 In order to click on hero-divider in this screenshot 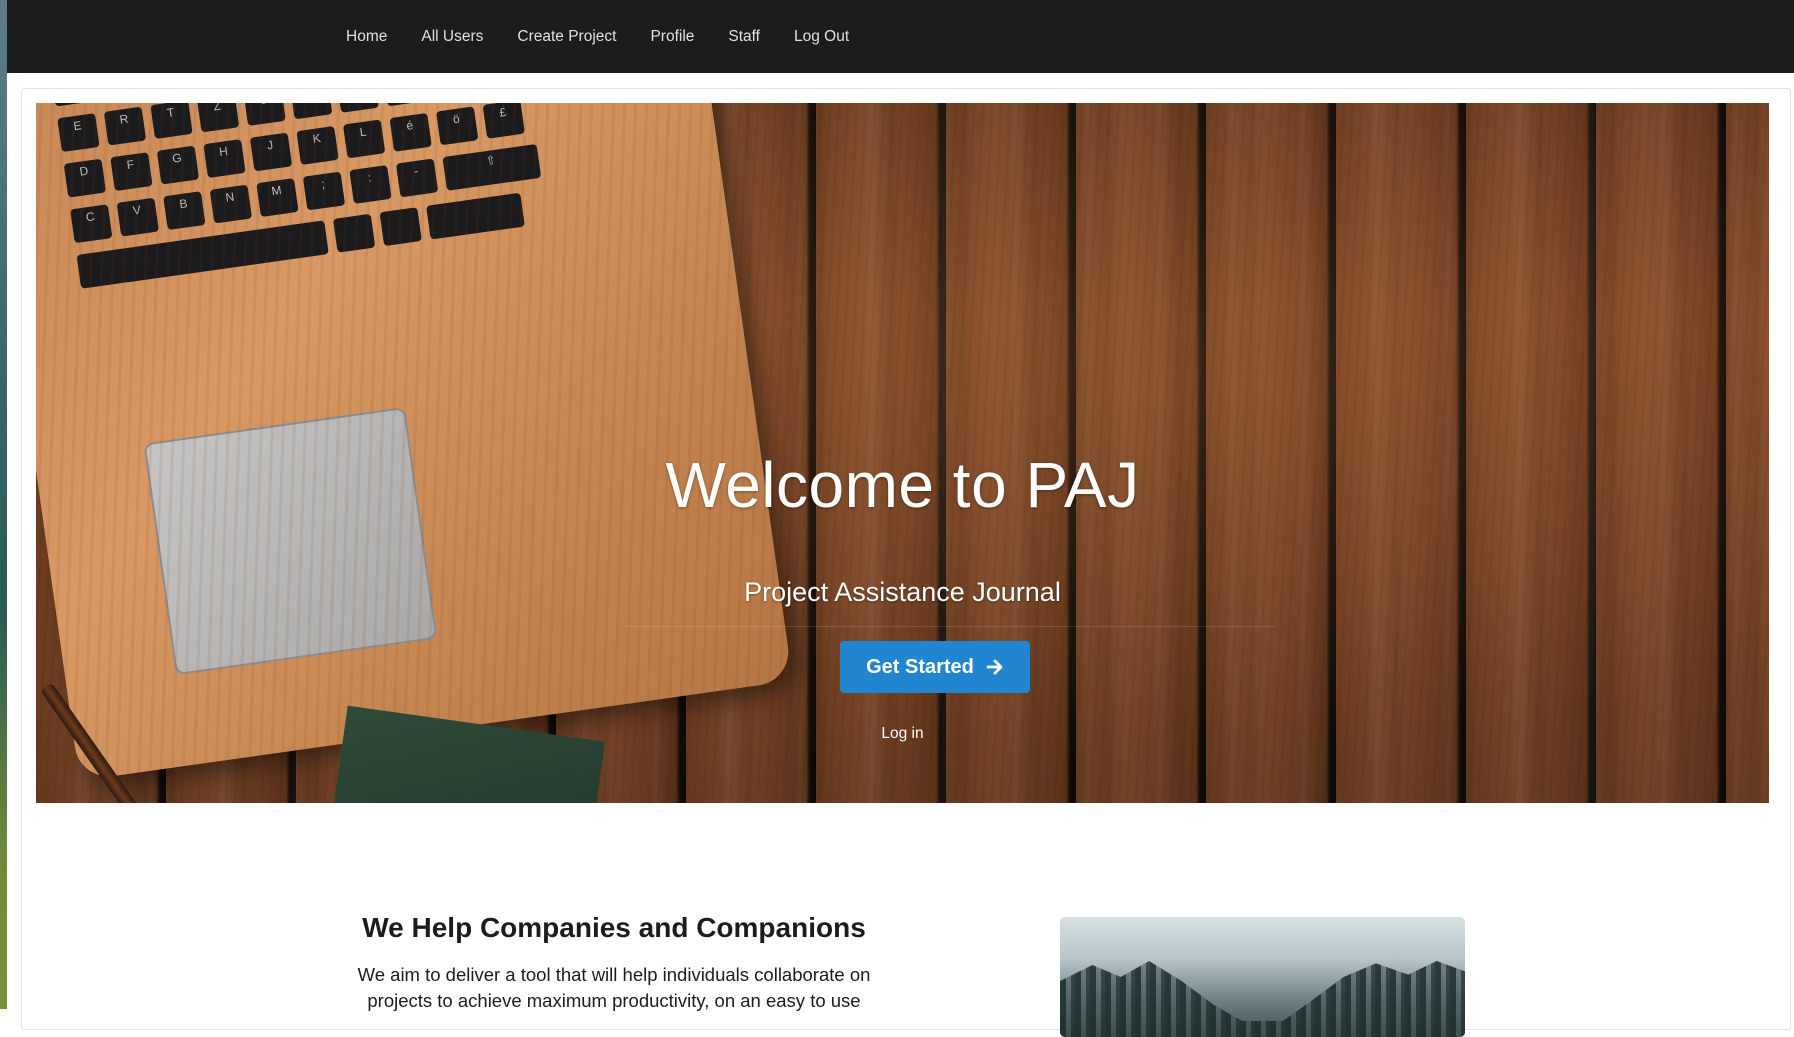, I will do `click(951, 626)`.